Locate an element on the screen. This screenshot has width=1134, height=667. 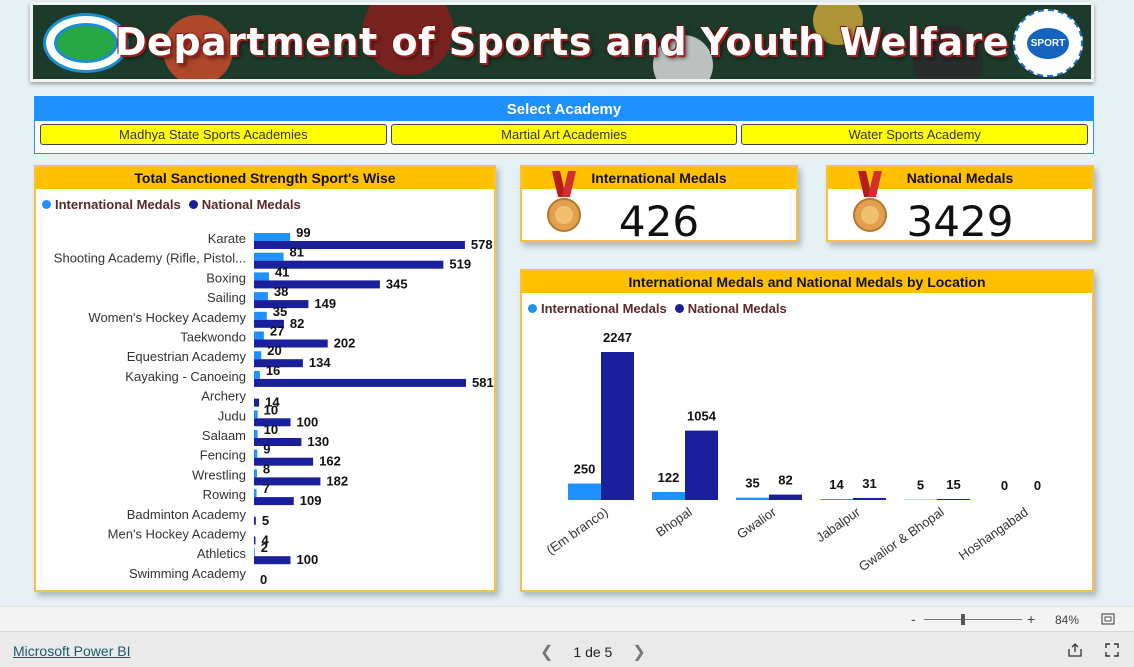
data-label-international: 122 is located at coordinates (669, 477).